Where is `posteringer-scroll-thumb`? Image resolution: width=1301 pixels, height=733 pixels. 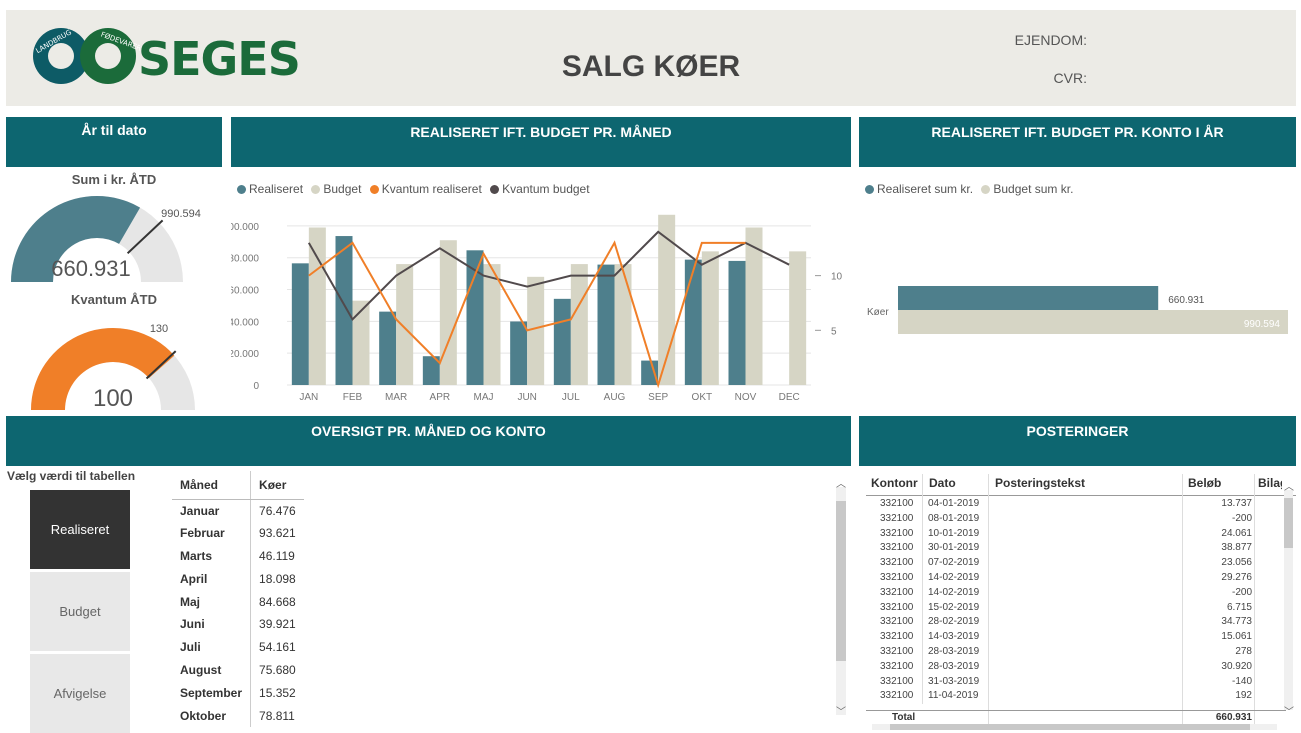 posteringer-scroll-thumb is located at coordinates (1288, 523).